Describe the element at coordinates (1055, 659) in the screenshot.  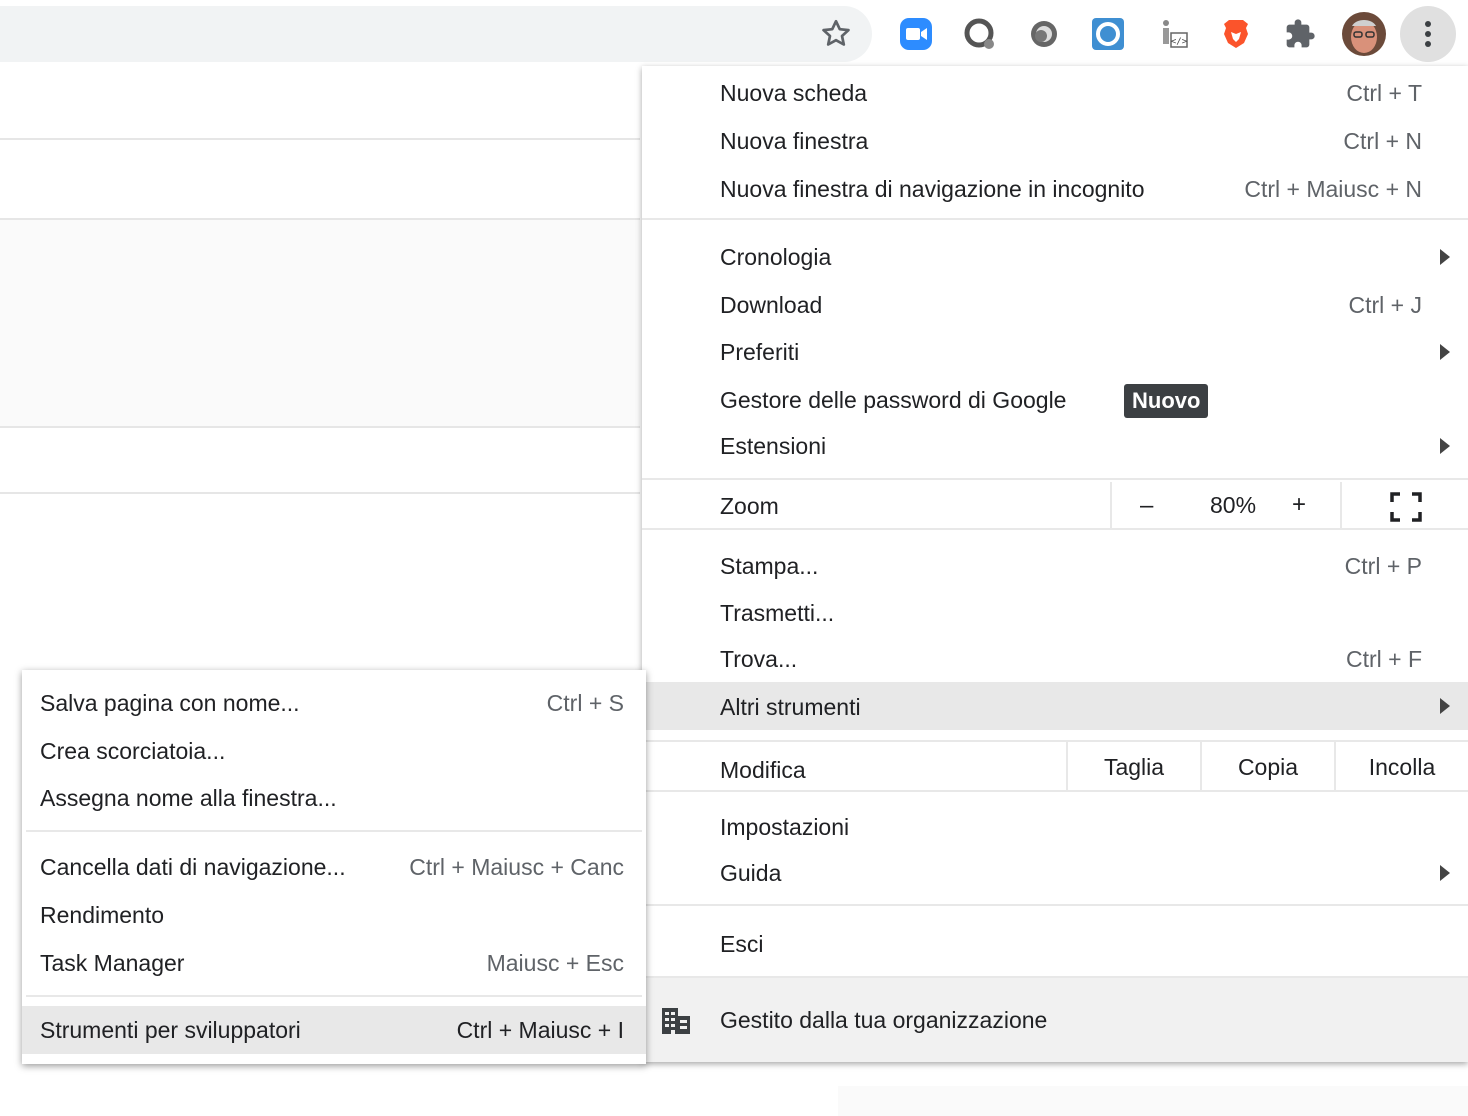
I see `menu-item-find: Trova... Ctrl + F` at that location.